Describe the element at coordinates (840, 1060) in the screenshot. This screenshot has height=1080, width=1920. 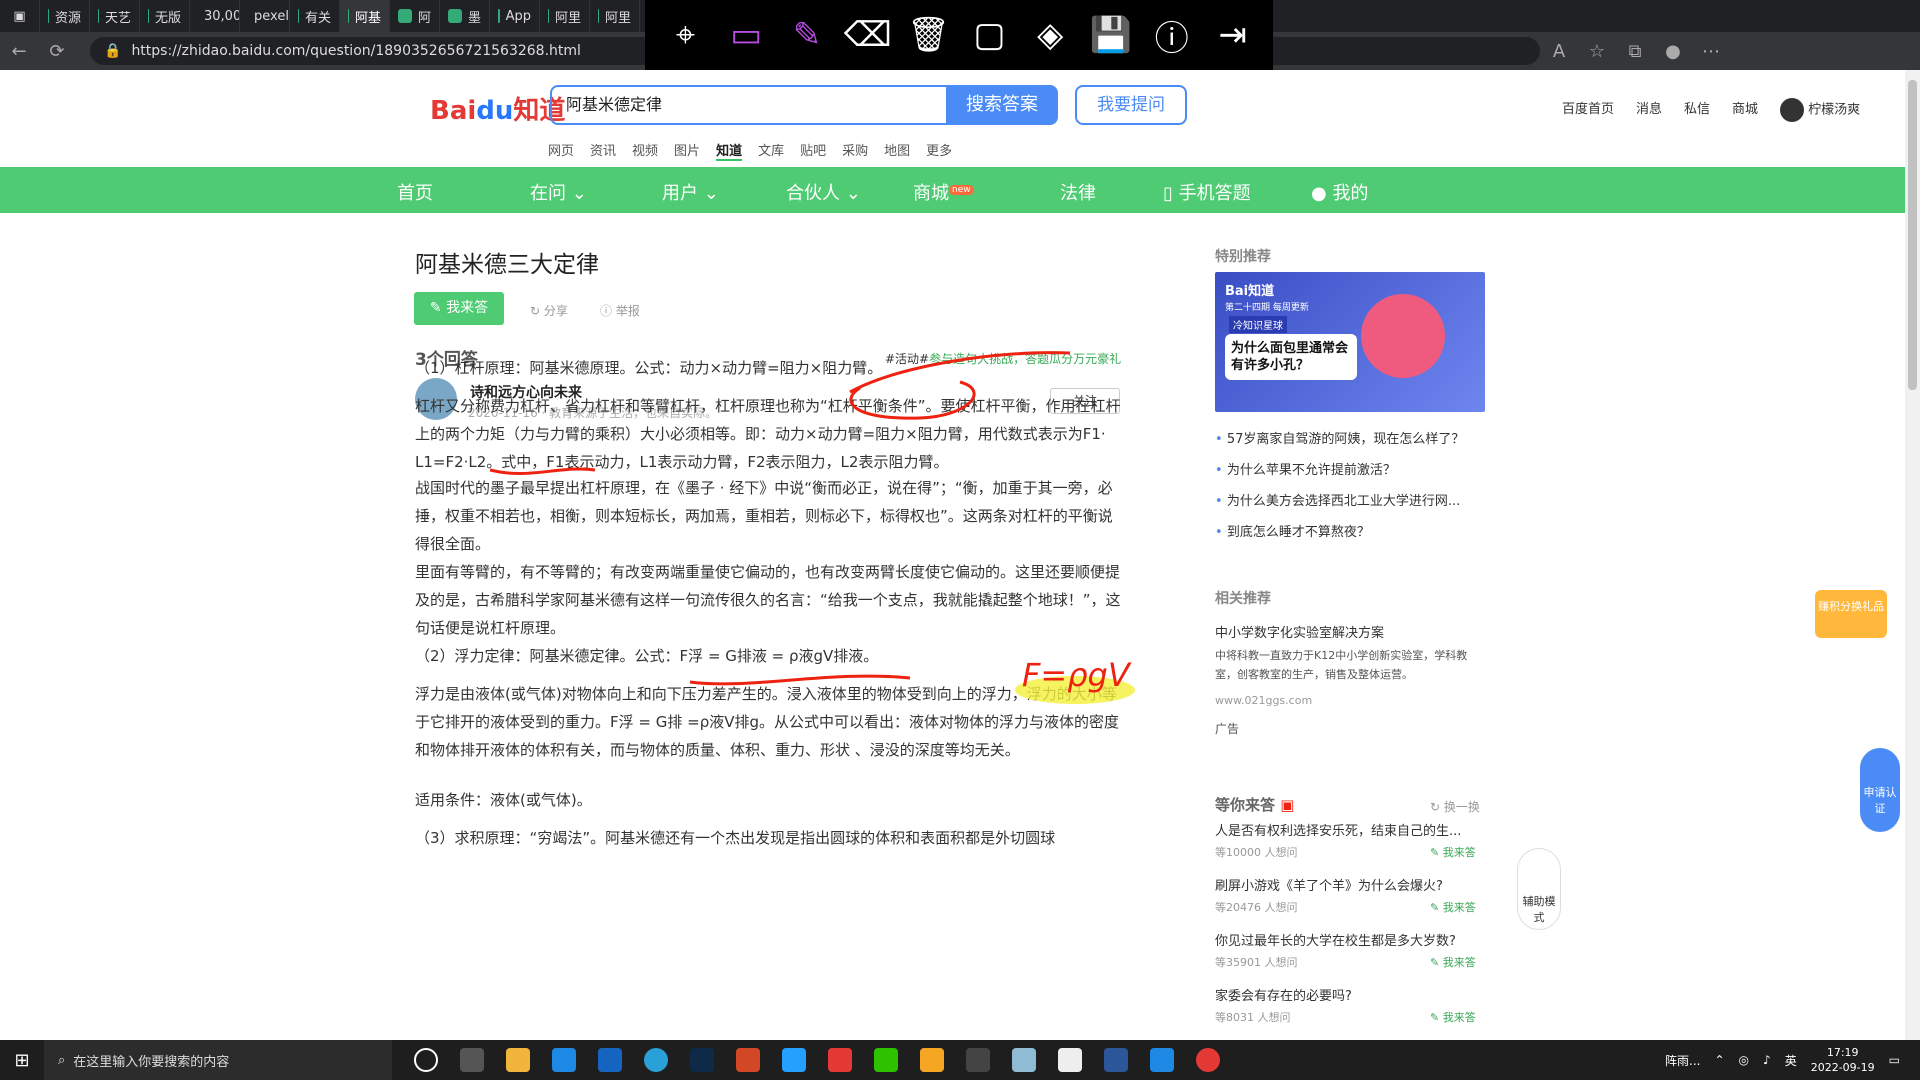
I see `close-app-icon` at that location.